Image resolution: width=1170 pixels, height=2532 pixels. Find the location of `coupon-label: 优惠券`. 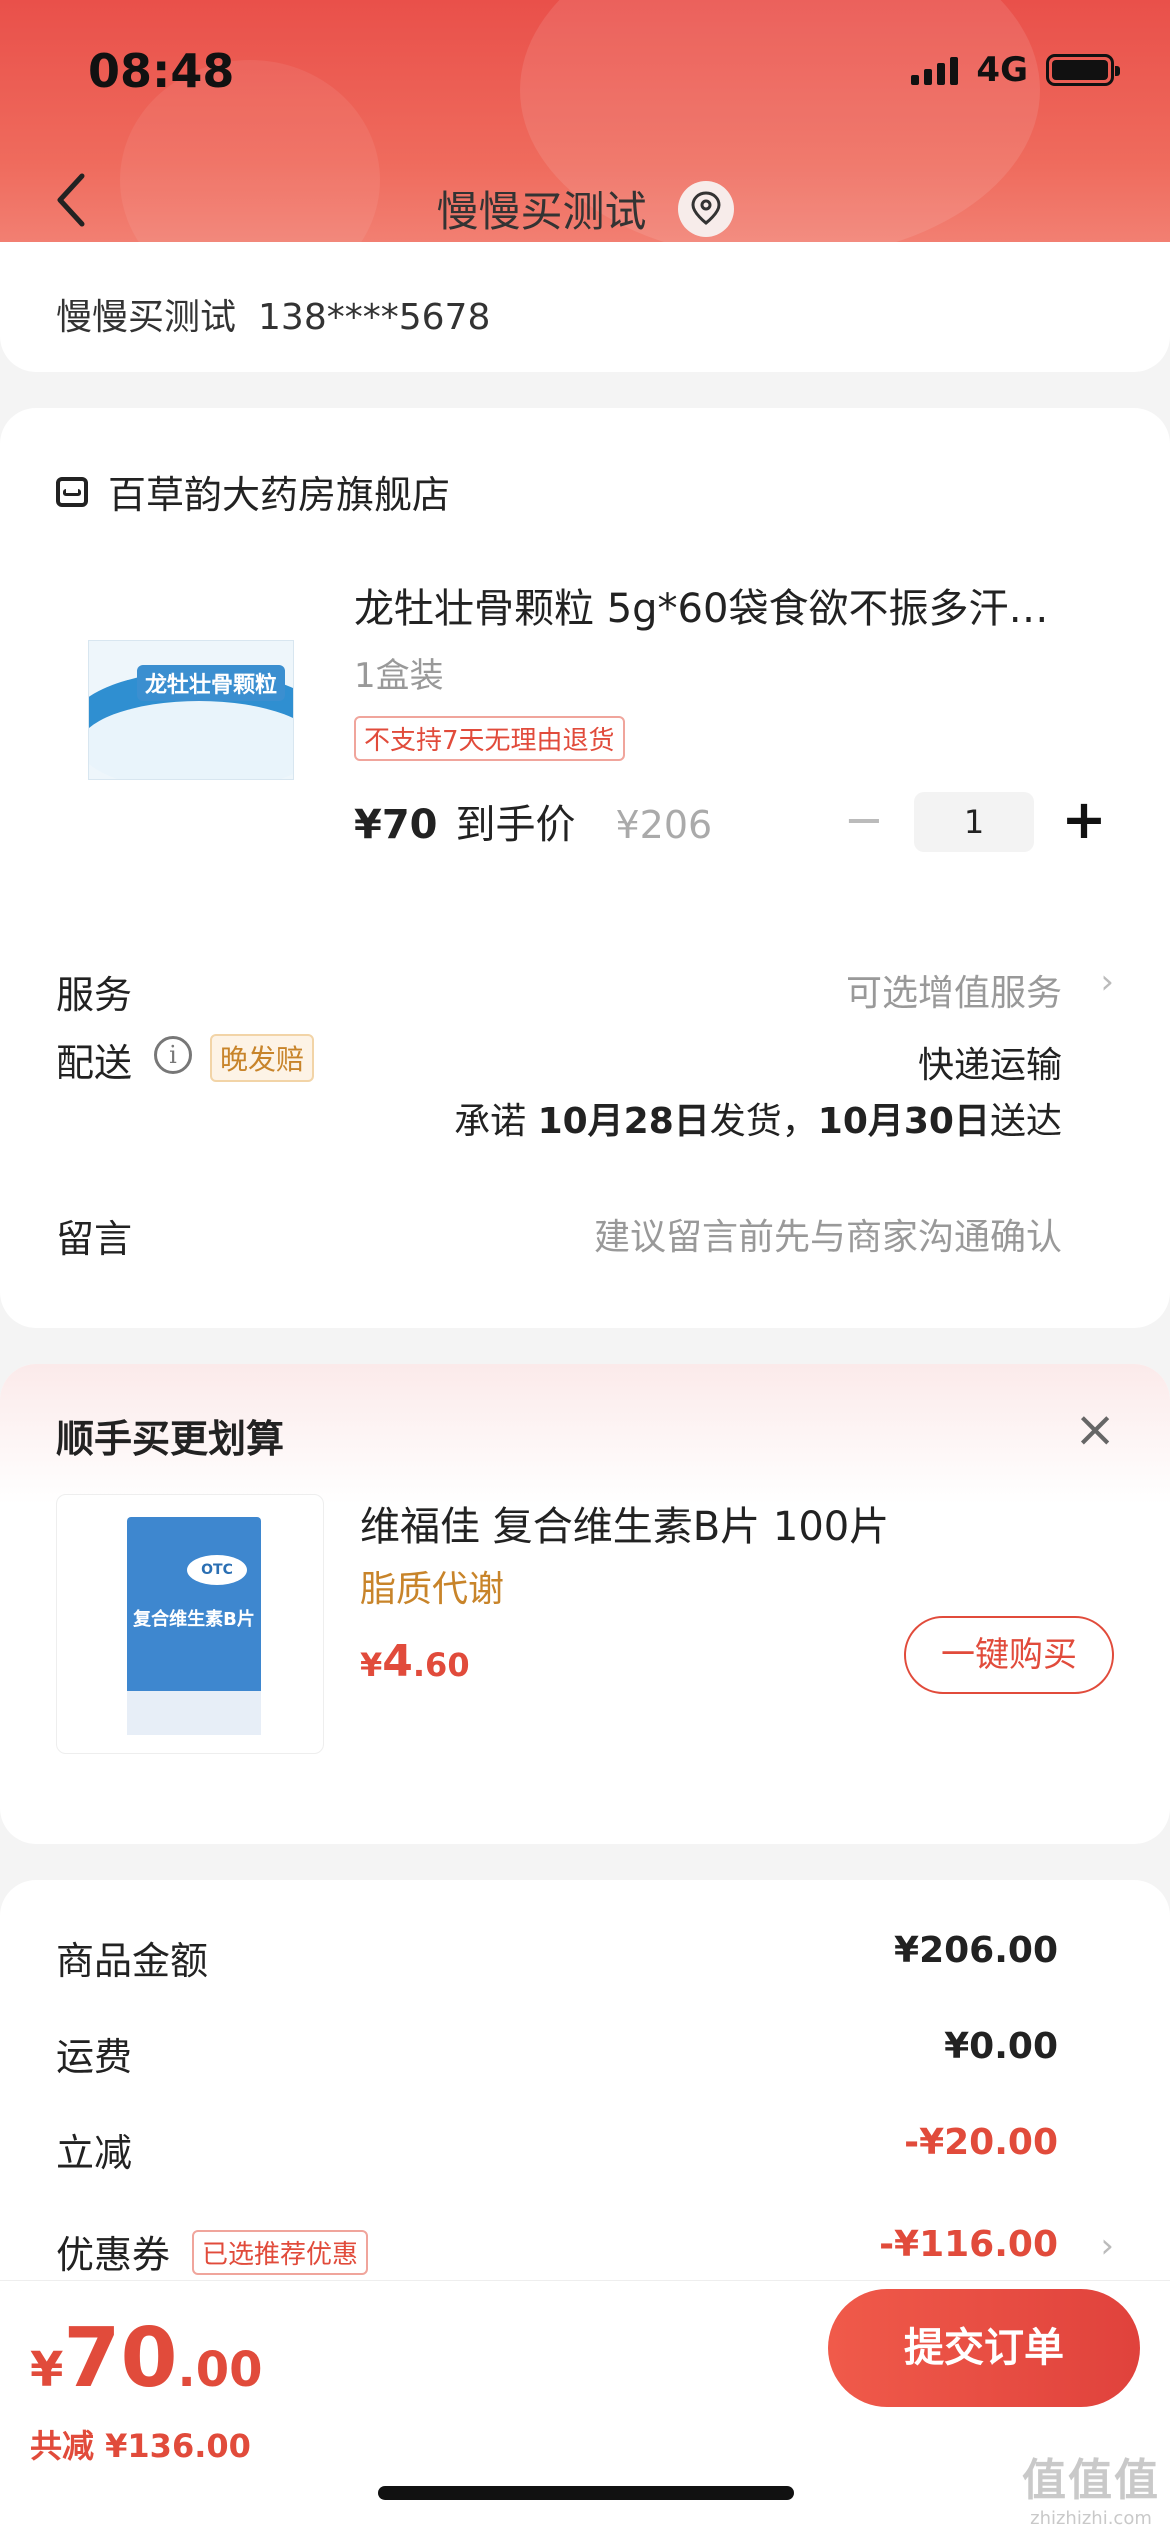

coupon-label: 优惠券 is located at coordinates (113, 2255).